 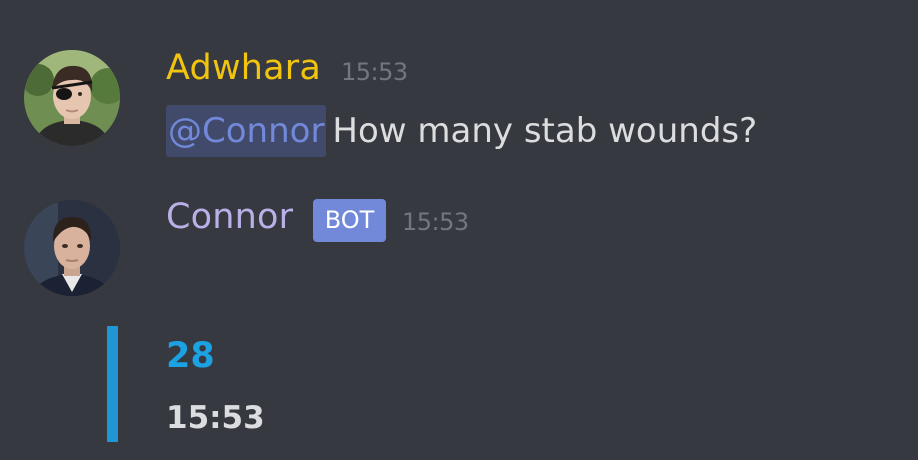 I want to click on embed-footer-timestamp: 15:53, so click(x=215, y=418).